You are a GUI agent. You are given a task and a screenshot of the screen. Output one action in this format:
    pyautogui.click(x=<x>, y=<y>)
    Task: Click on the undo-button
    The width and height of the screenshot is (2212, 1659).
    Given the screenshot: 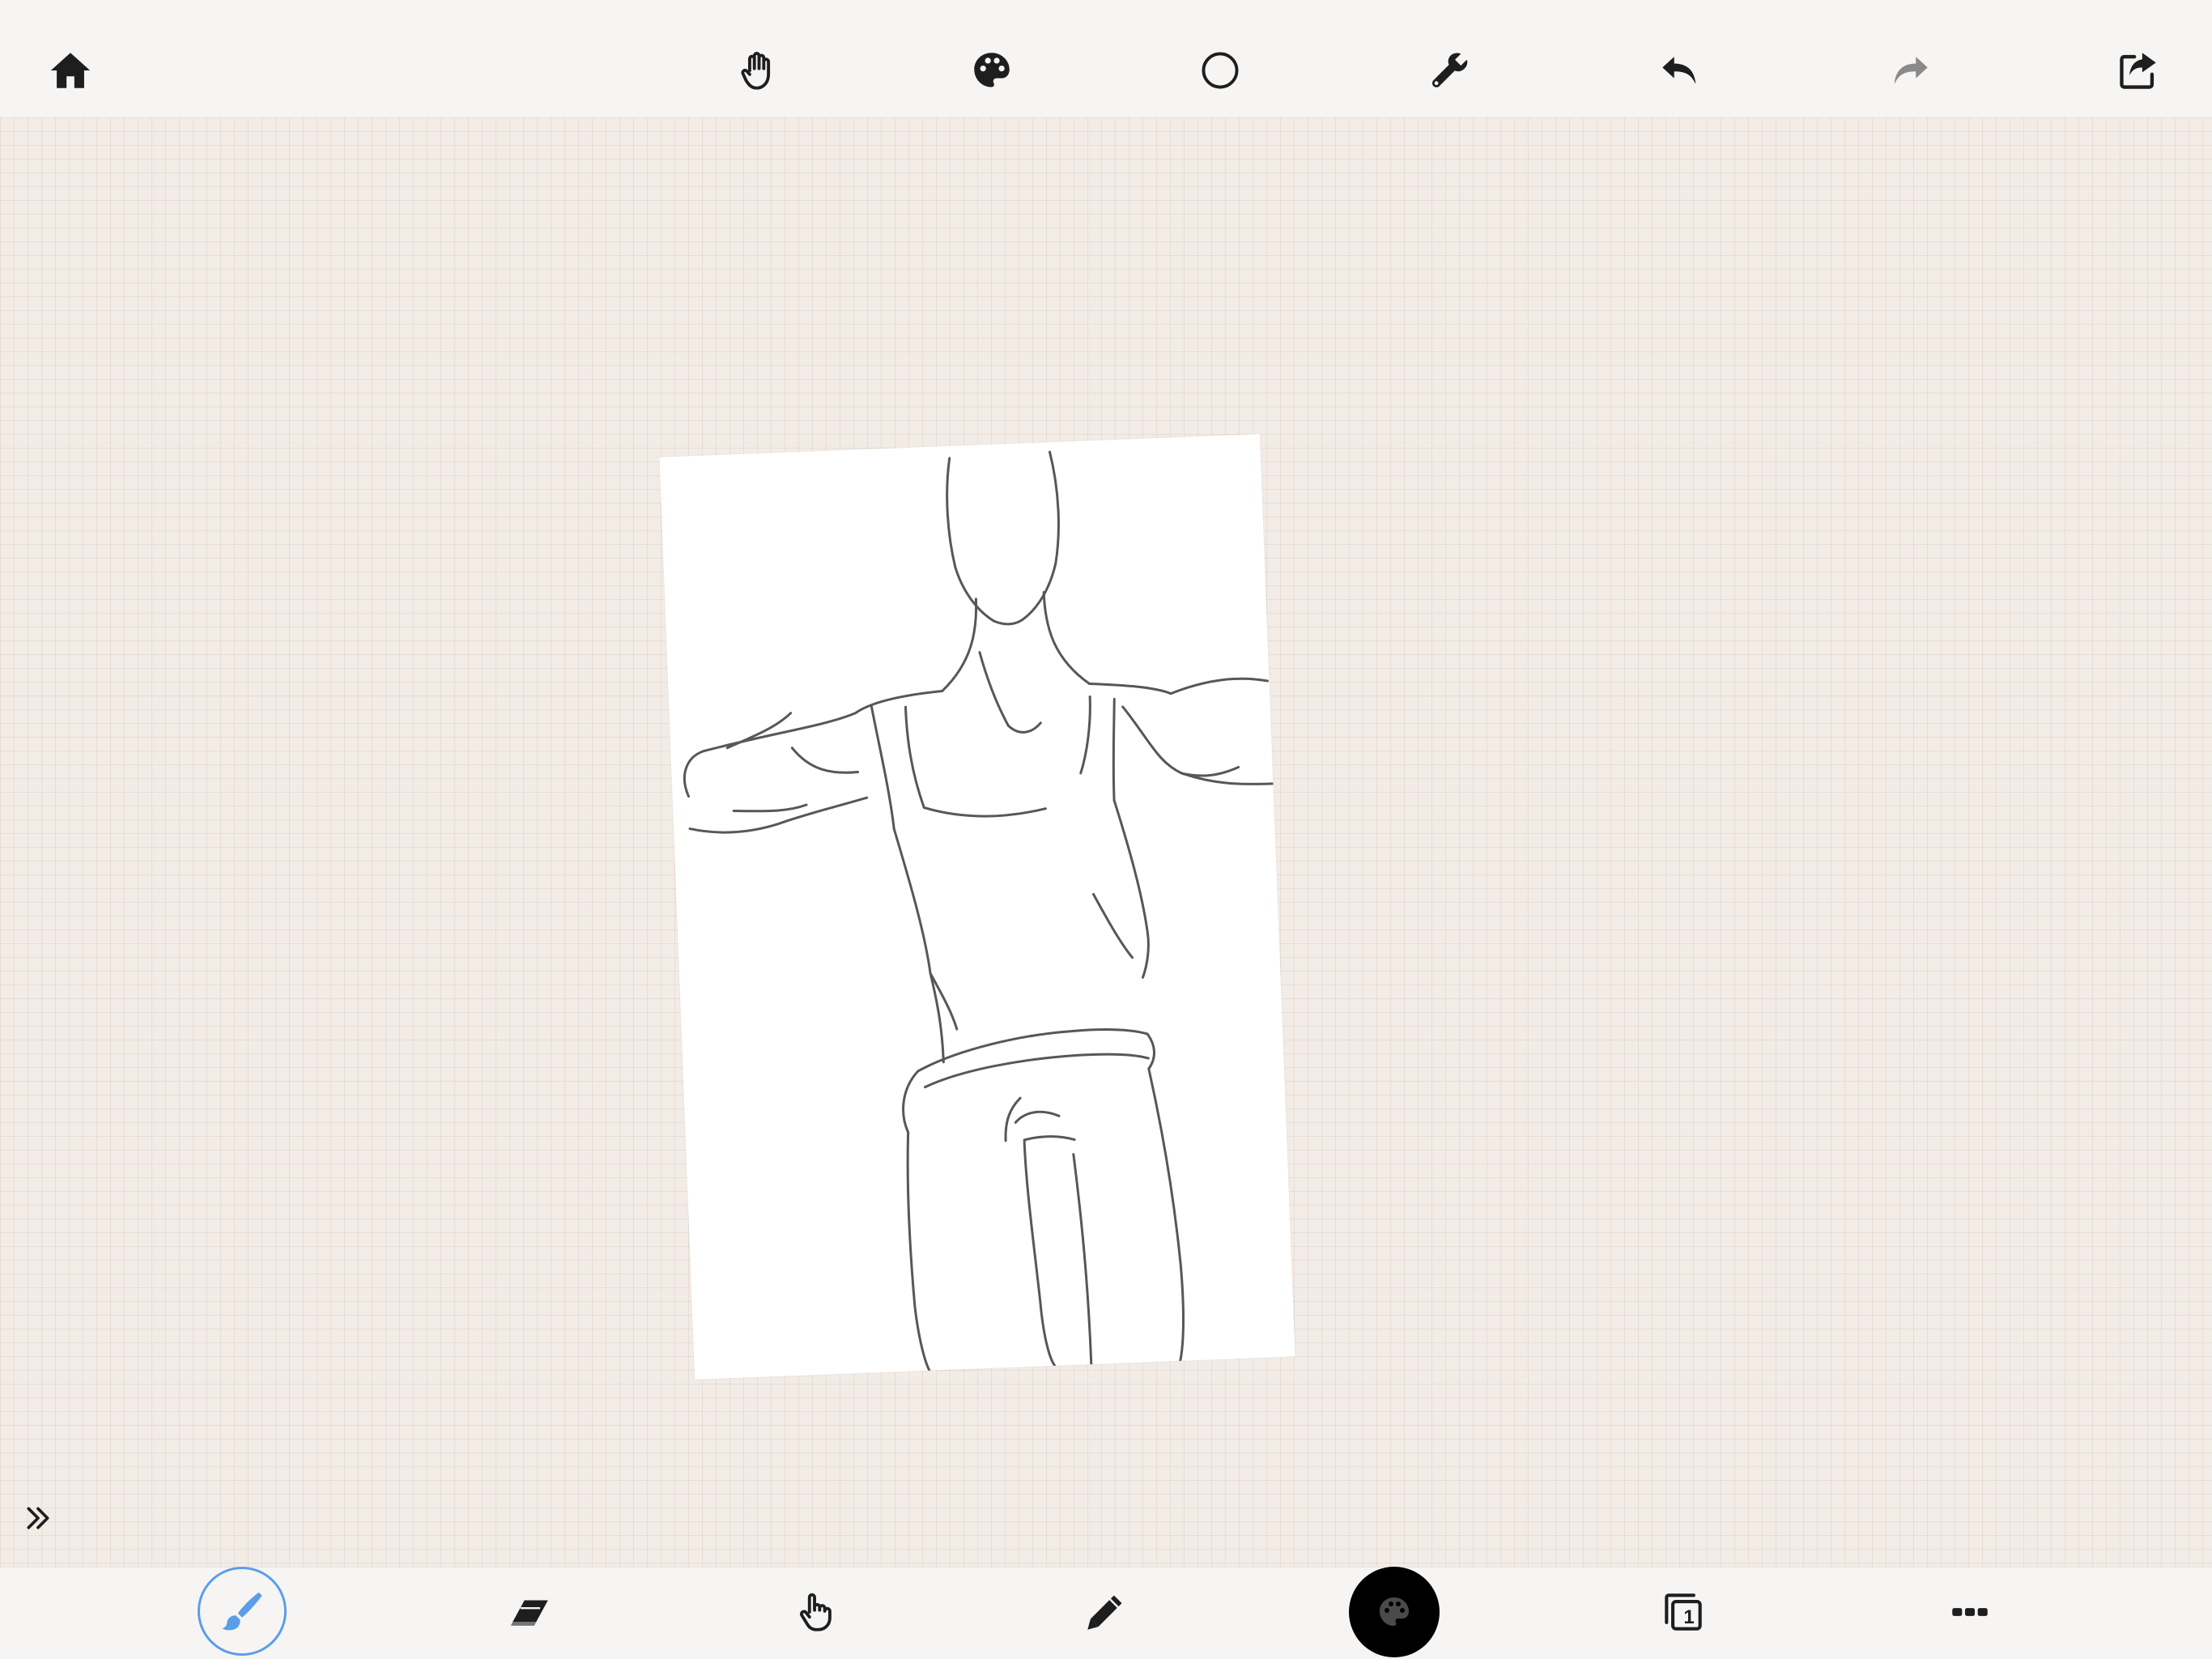 What is the action you would take?
    pyautogui.click(x=1680, y=71)
    